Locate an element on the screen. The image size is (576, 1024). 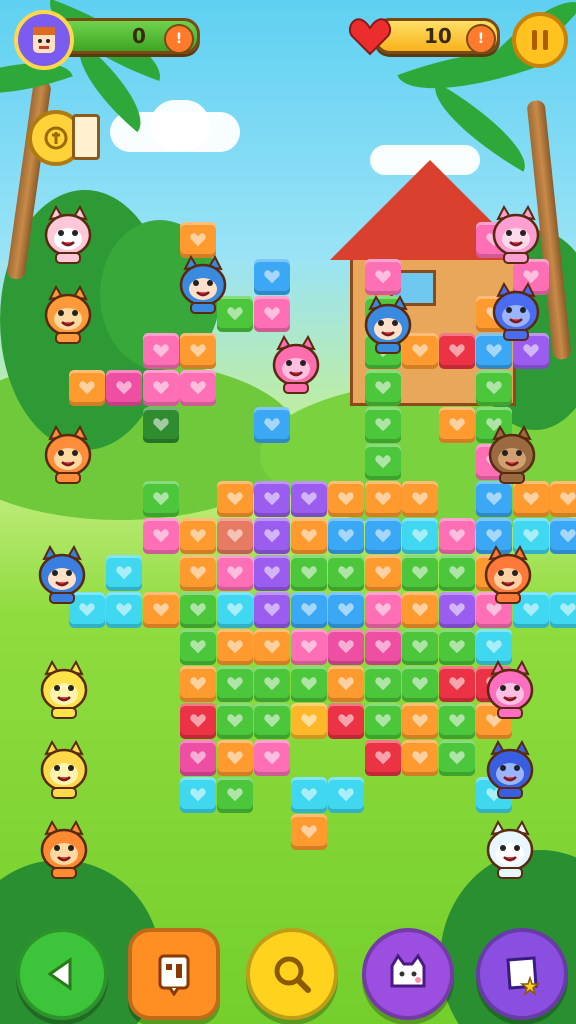
pause-icon is located at coordinates (540, 40).